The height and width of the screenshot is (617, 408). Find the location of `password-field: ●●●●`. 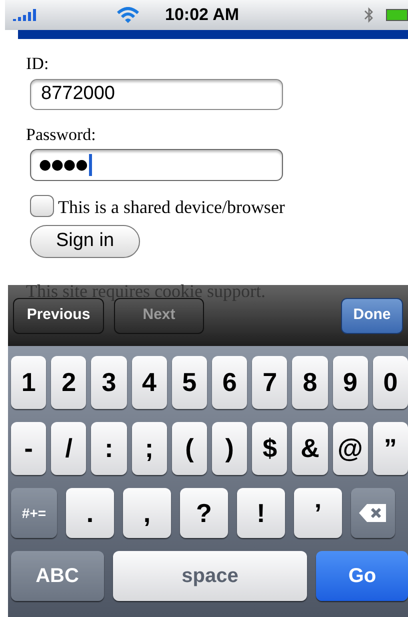

password-field: ●●●● is located at coordinates (156, 165).